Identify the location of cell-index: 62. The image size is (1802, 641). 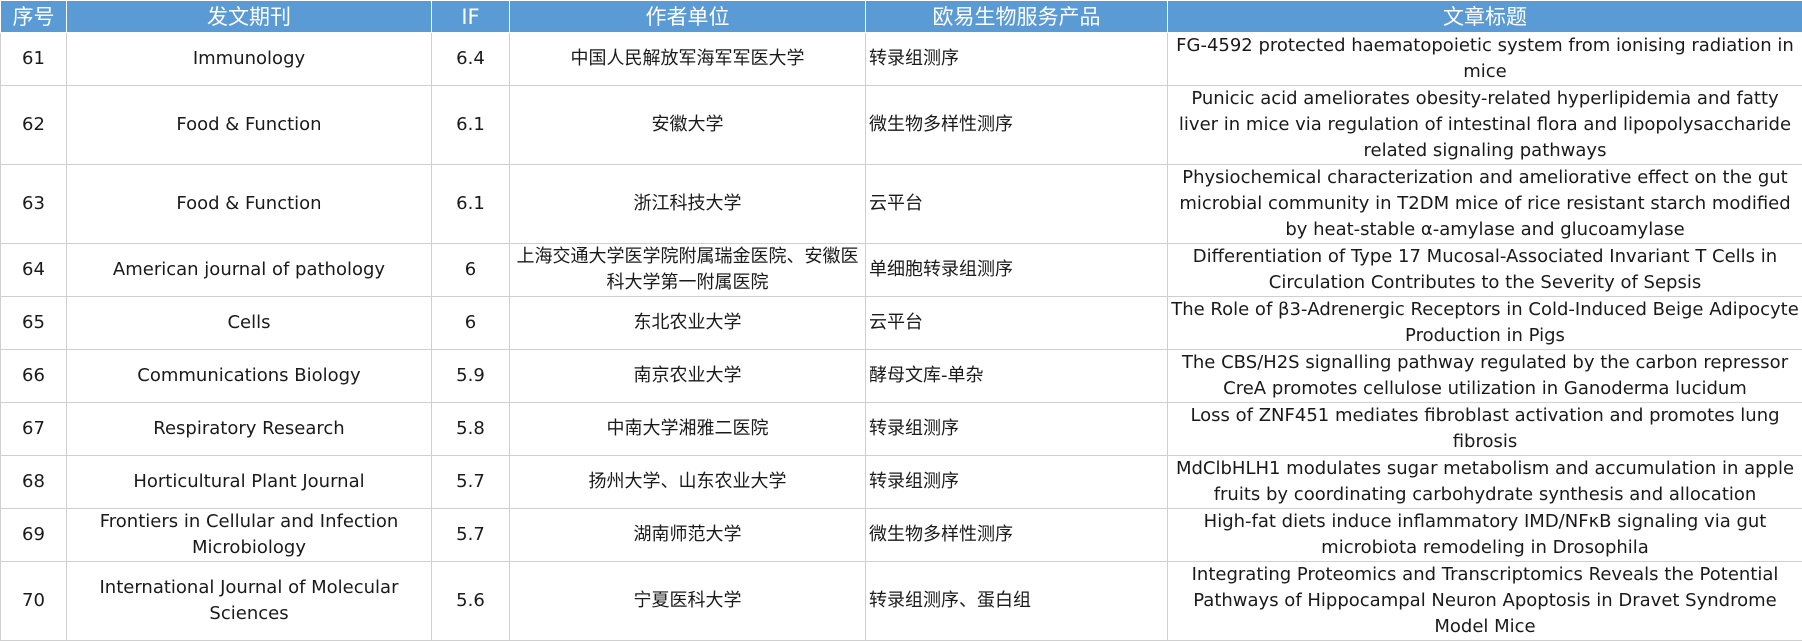
(34, 125).